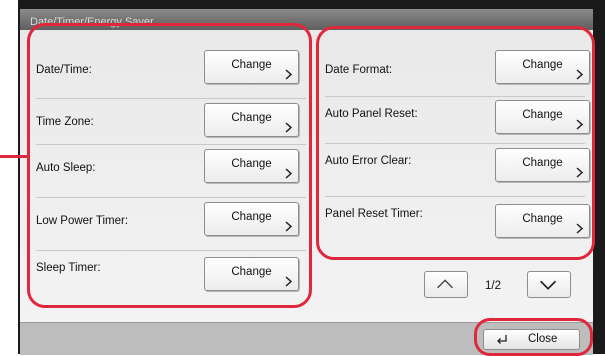  I want to click on setting-label-auto-panel-reset: Auto Panel Reset:, so click(371, 114).